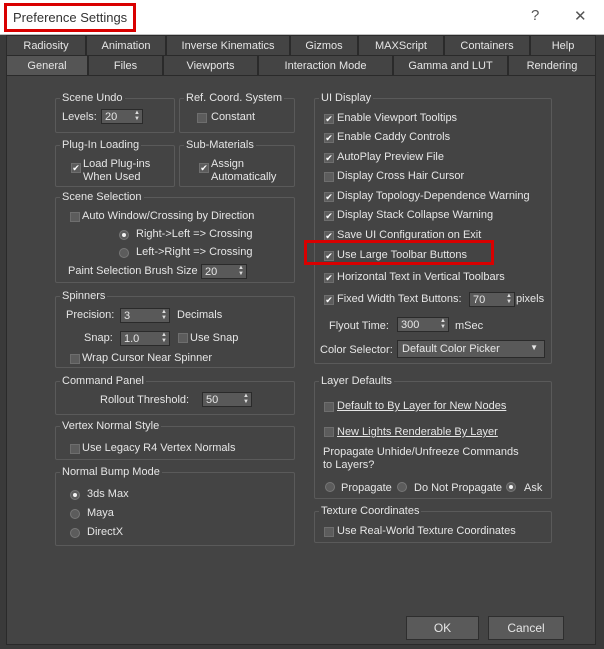  What do you see at coordinates (533, 488) in the screenshot?
I see `ask-label: Ask` at bounding box center [533, 488].